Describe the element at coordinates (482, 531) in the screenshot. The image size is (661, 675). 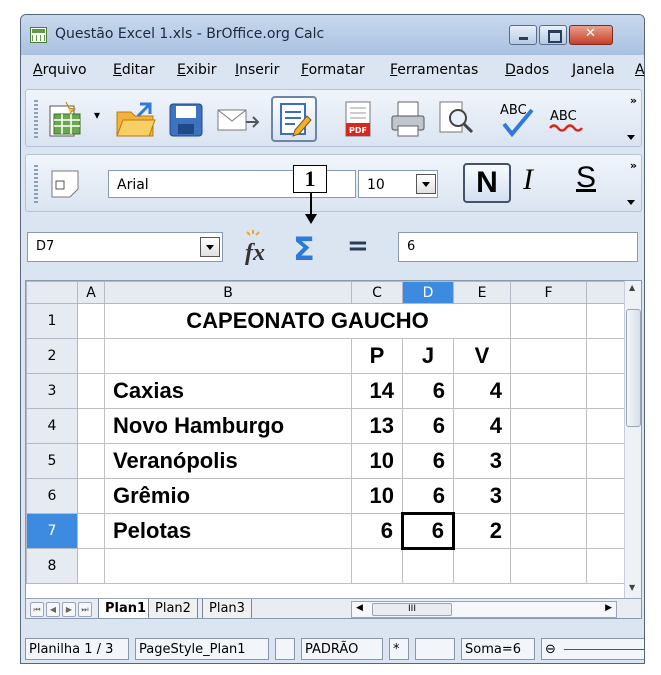
I see `cell: 2` at that location.